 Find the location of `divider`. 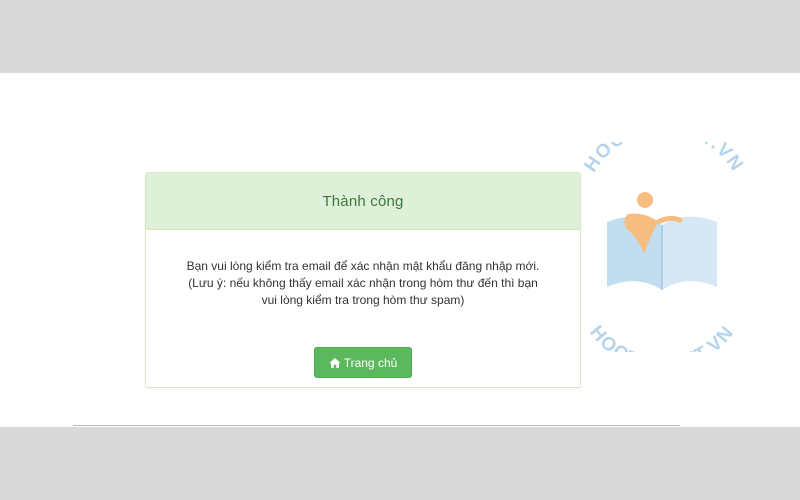

divider is located at coordinates (376, 425).